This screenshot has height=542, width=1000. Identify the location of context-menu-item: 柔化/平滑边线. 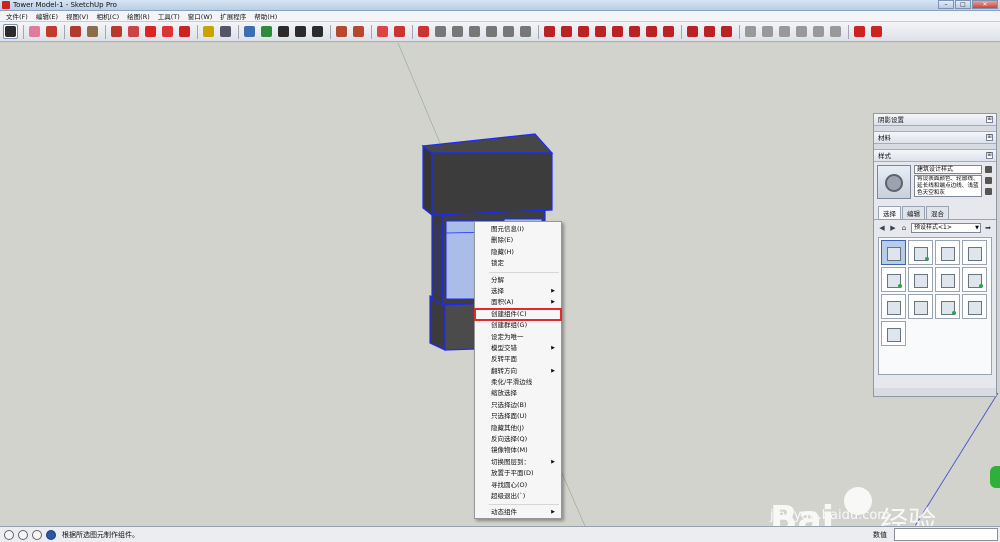
(518, 382).